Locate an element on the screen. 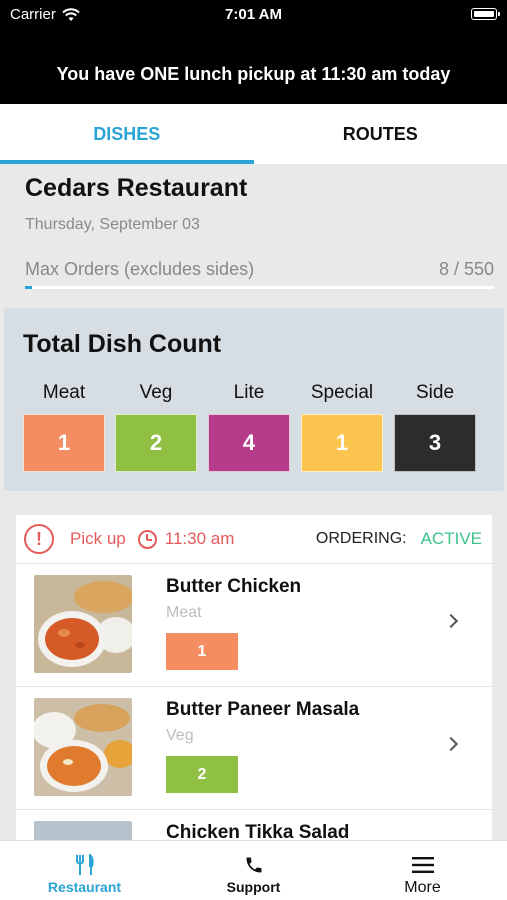 Image resolution: width=507 pixels, height=900 pixels. dish-row-butter-chicken: Butter Chicken Meat 1 is located at coordinates (254, 625).